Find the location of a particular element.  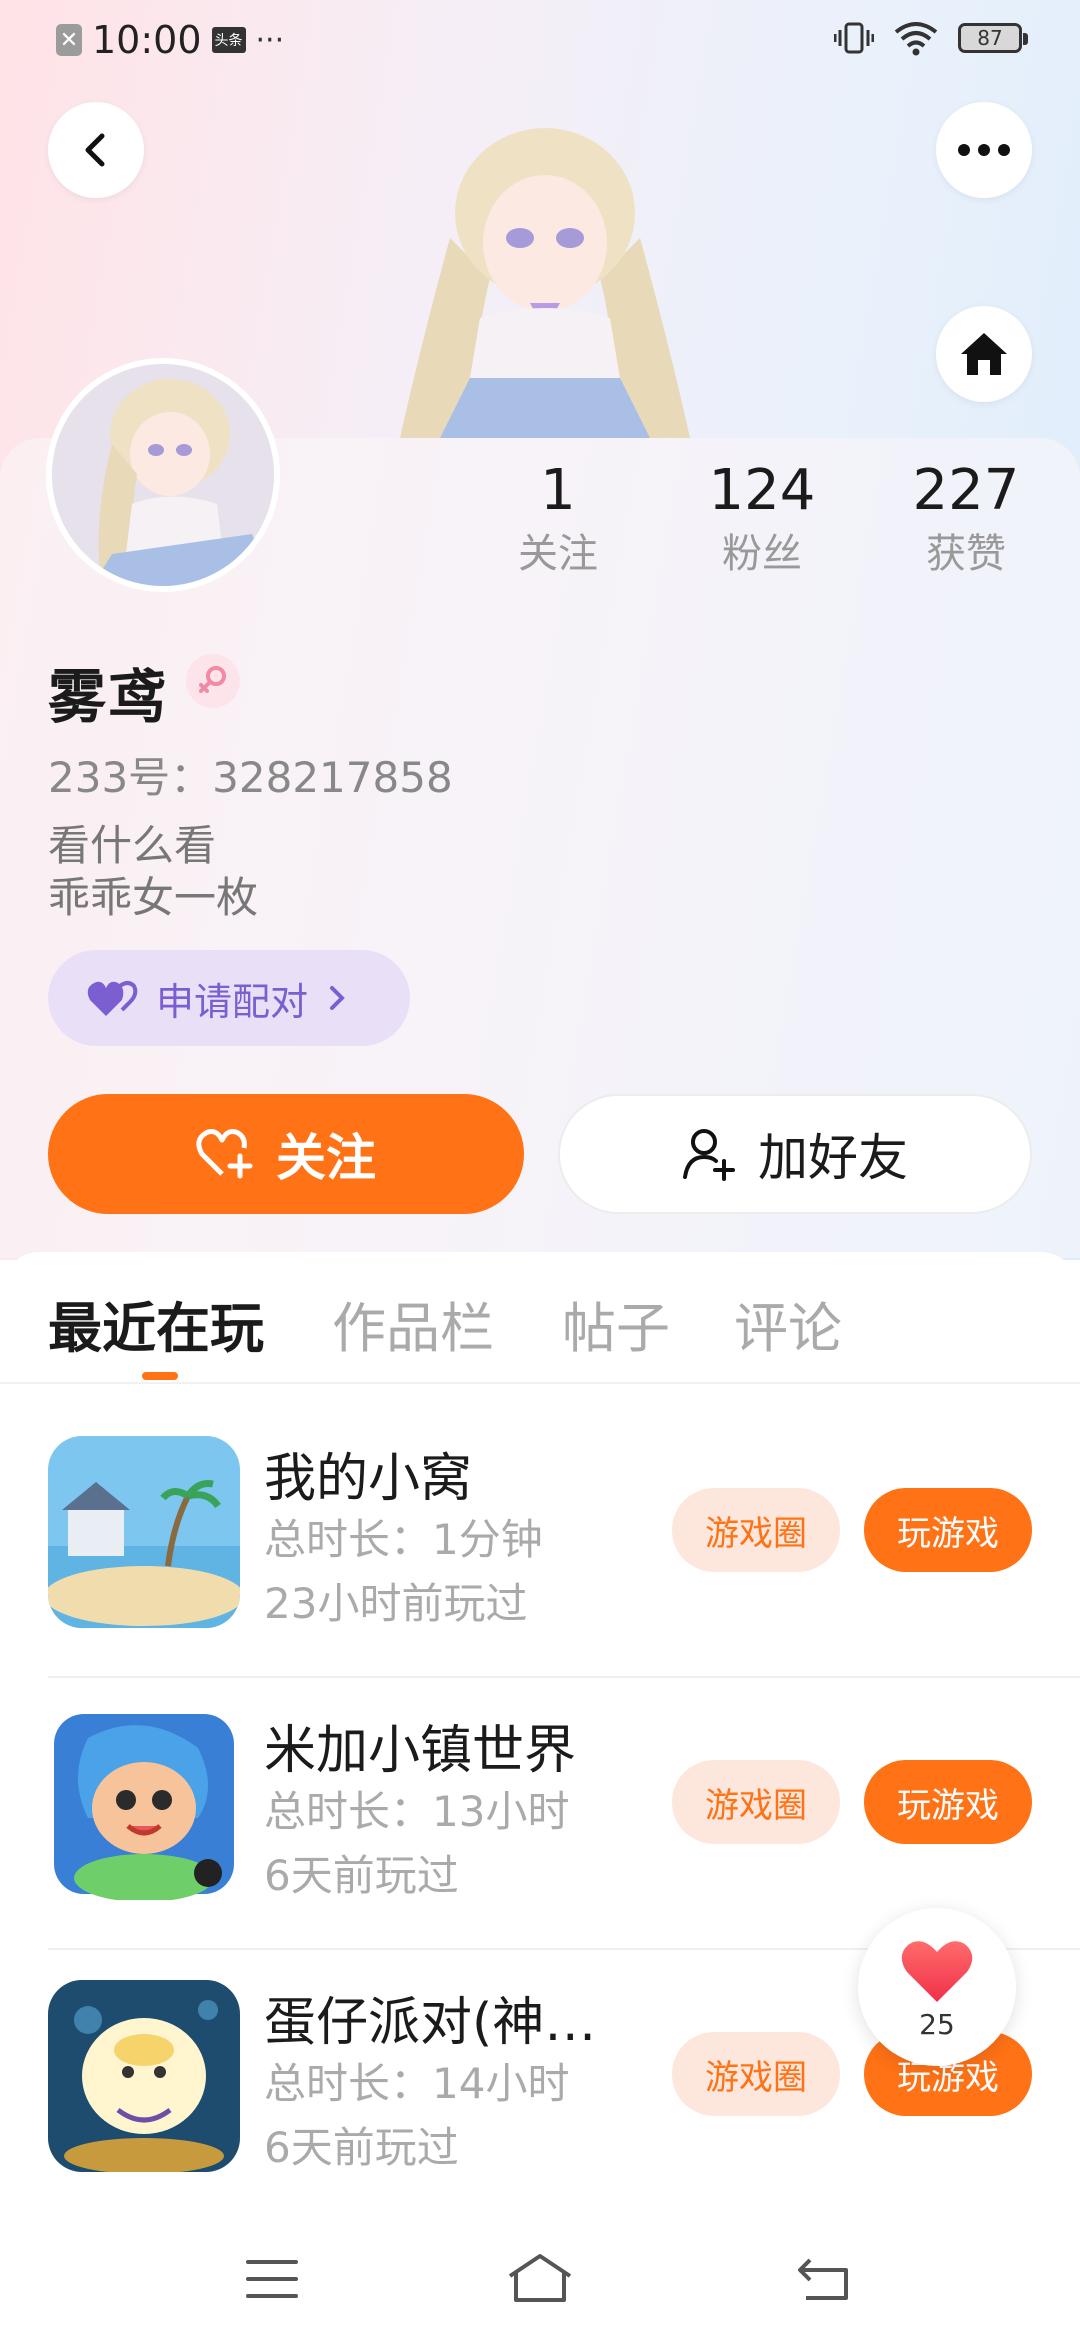

vibrate-icon is located at coordinates (854, 38).